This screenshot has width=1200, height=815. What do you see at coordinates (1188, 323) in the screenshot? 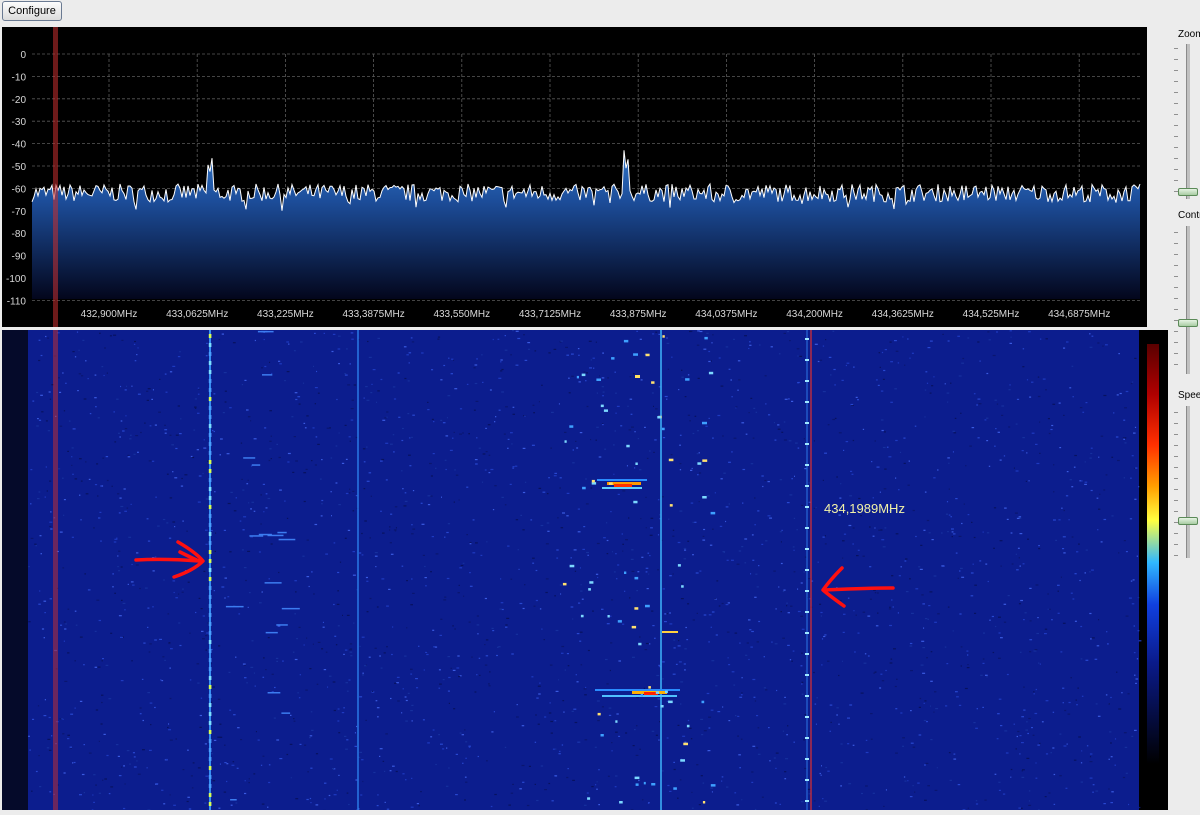
I see `contrast-slider-thumb` at bounding box center [1188, 323].